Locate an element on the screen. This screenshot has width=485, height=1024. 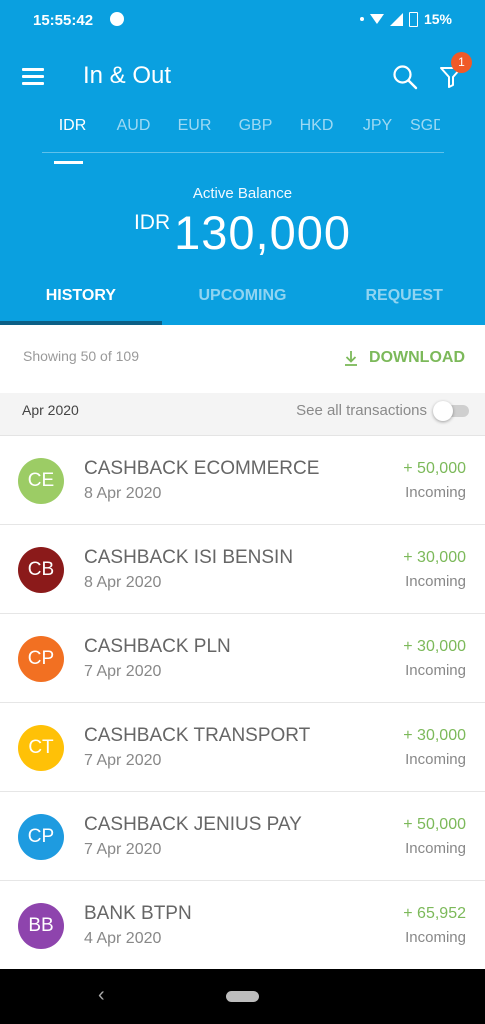
showing-count: Showing 50 of 109 is located at coordinates (81, 356).